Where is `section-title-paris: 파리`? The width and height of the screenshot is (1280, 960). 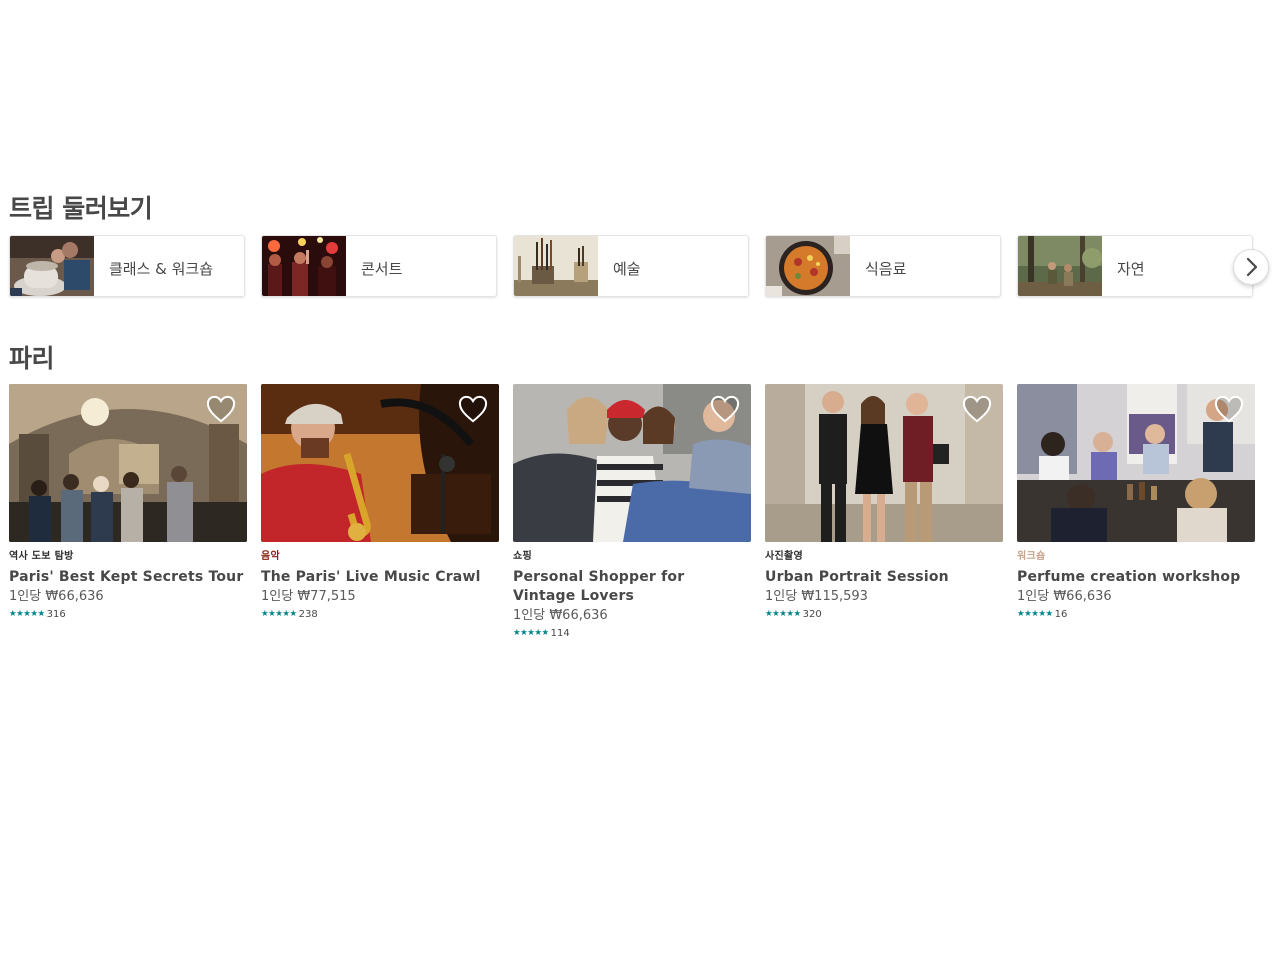
section-title-paris: 파리 is located at coordinates (32, 358).